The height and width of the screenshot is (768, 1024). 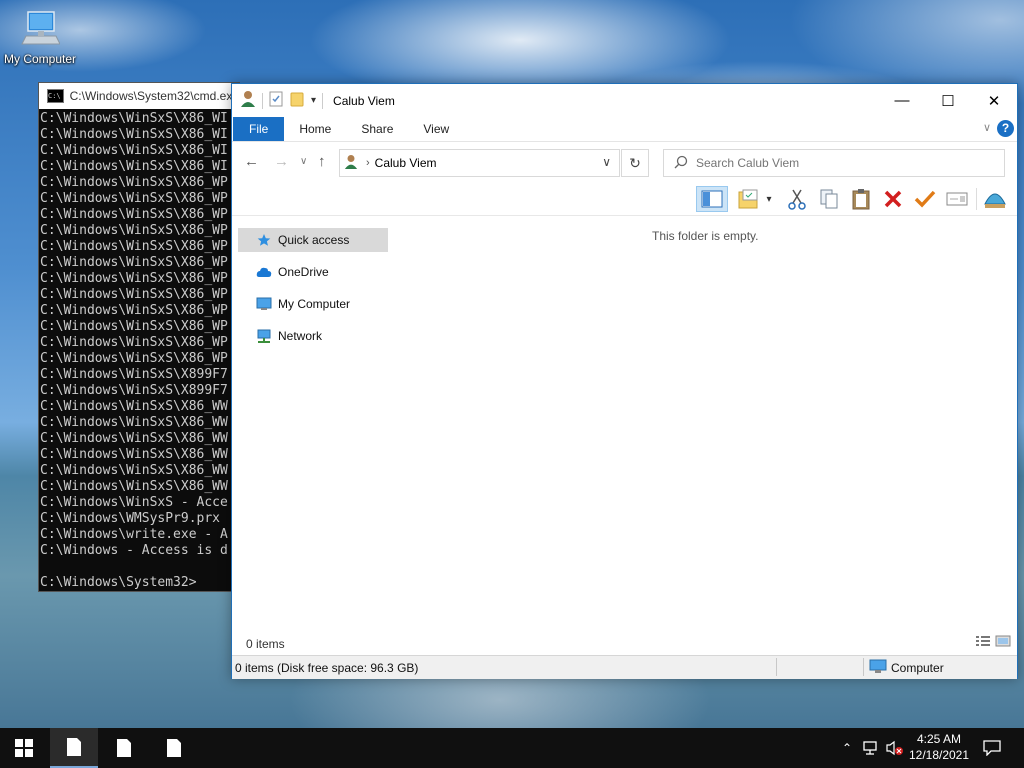 I want to click on windows-logo-icon, so click(x=24, y=748).